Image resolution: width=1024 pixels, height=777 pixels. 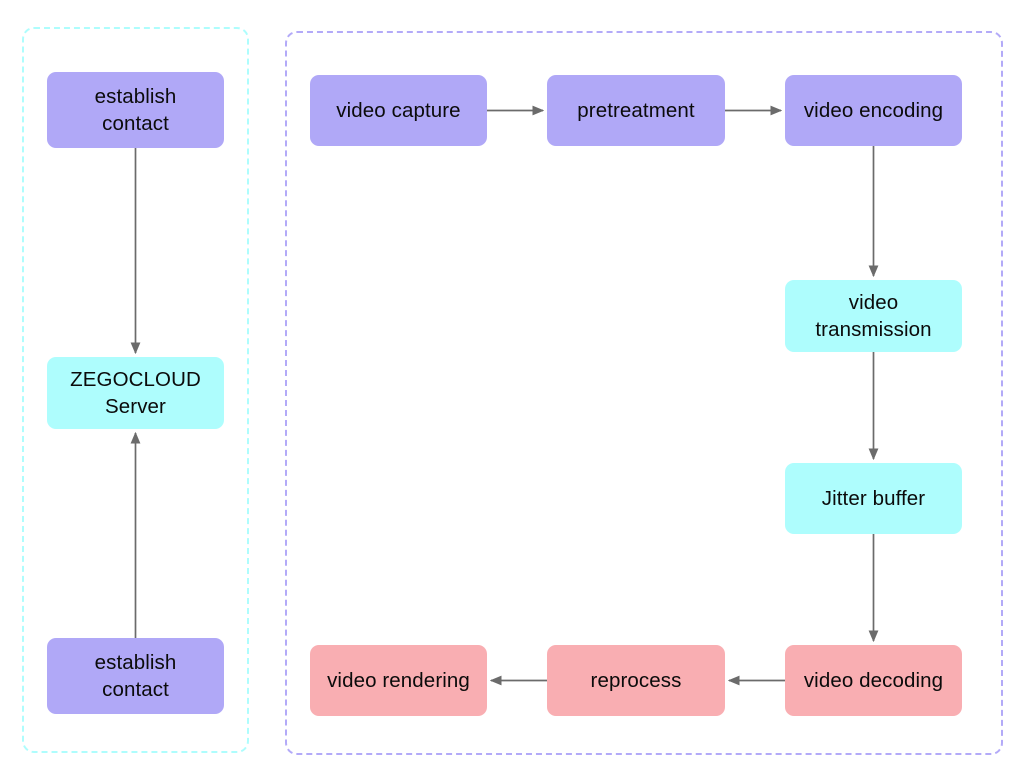 I want to click on node-label: ZEGOCLOUD Server, so click(x=135, y=393).